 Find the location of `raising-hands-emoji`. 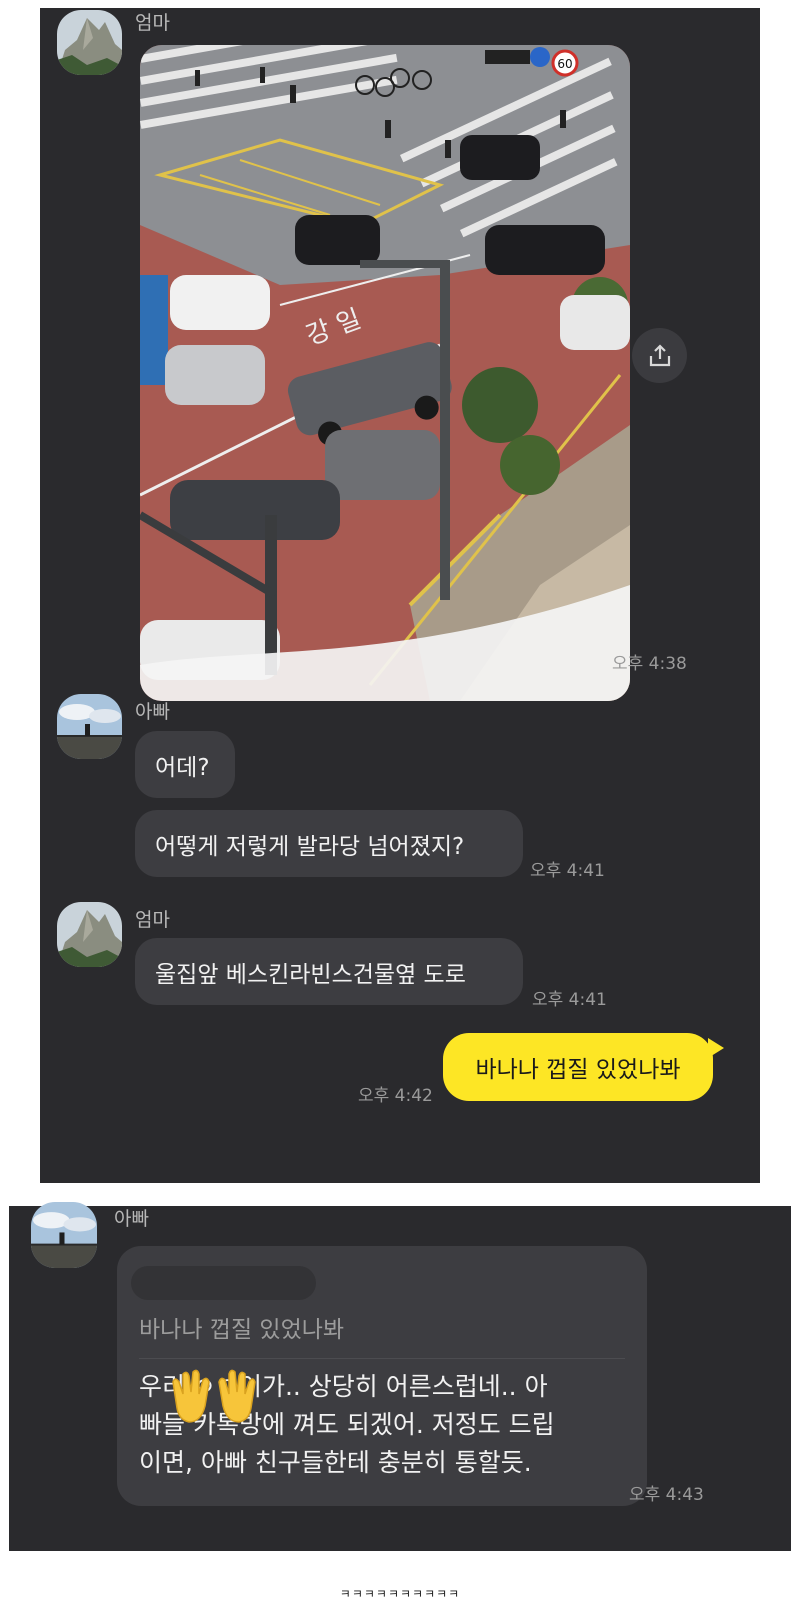

raising-hands-emoji is located at coordinates (214, 1396).